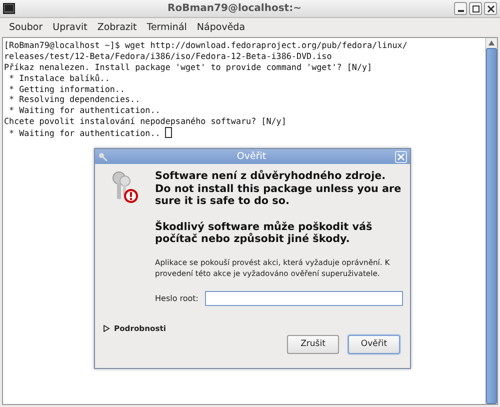 The width and height of the screenshot is (500, 407). What do you see at coordinates (460, 8) in the screenshot?
I see `minimize-button` at bounding box center [460, 8].